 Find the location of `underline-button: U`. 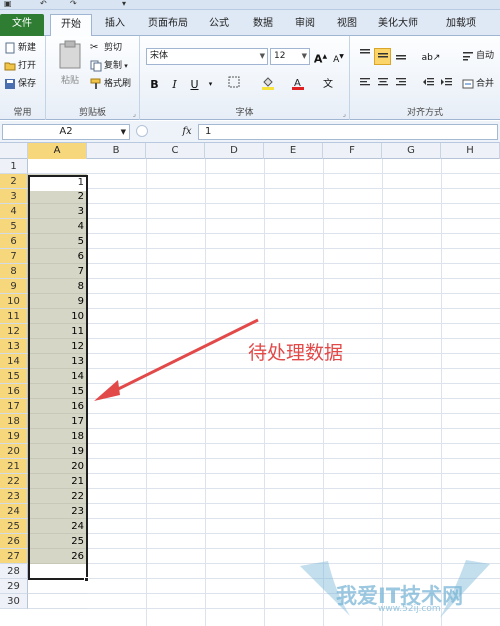

underline-button: U is located at coordinates (194, 84).